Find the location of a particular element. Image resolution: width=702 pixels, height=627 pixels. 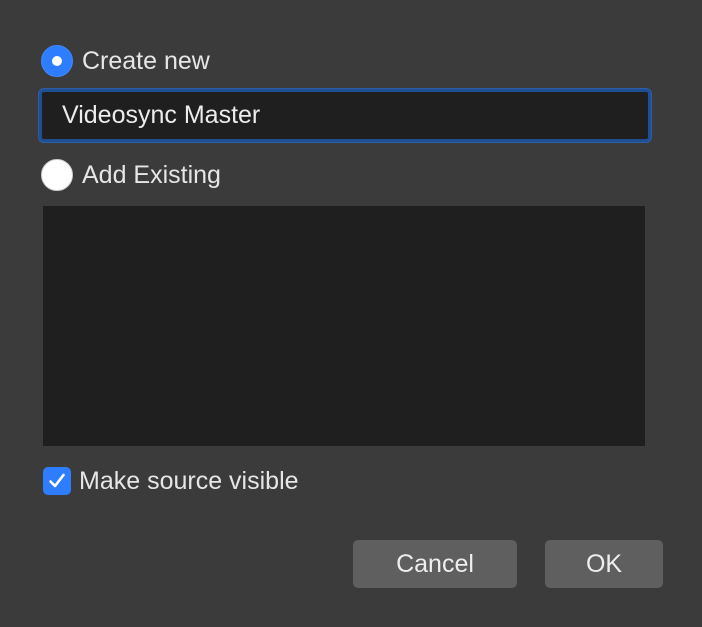

source-name-input is located at coordinates (345, 115).